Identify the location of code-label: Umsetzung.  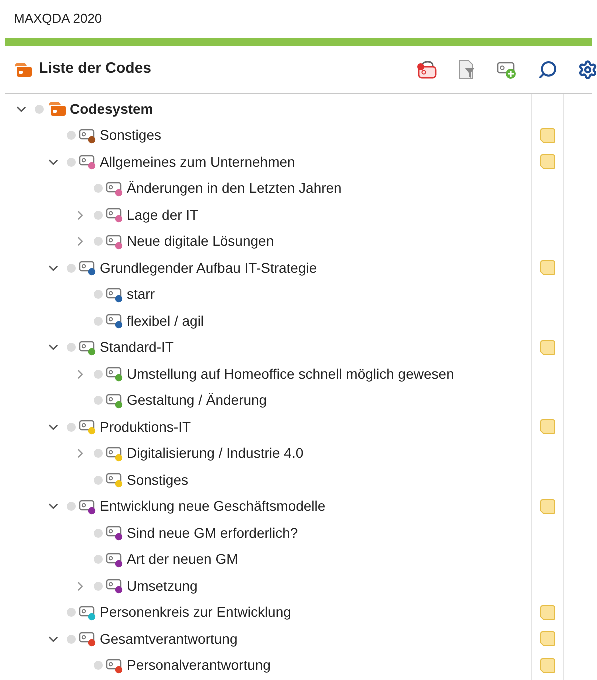
(162, 586).